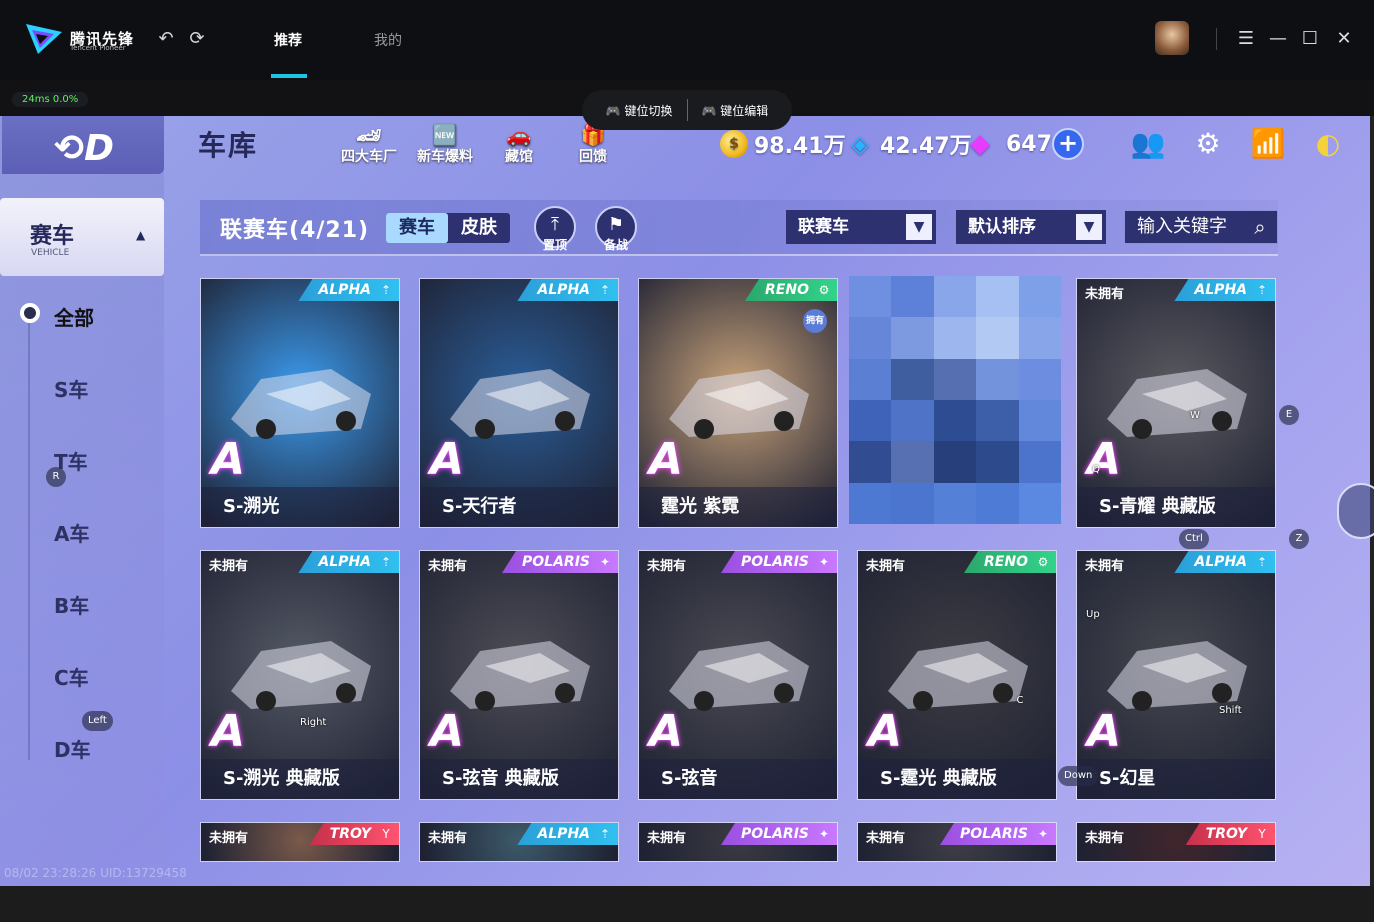 This screenshot has width=1374, height=922. Describe the element at coordinates (639, 110) in the screenshot. I see `keymap-switch-button: 🎮 键位切换` at that location.